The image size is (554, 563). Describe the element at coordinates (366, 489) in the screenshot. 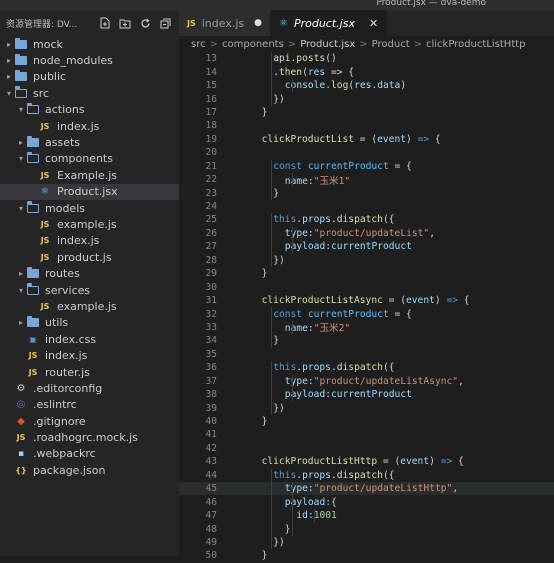

I see `code-line: 45 type:"product/updateListHttp",` at that location.